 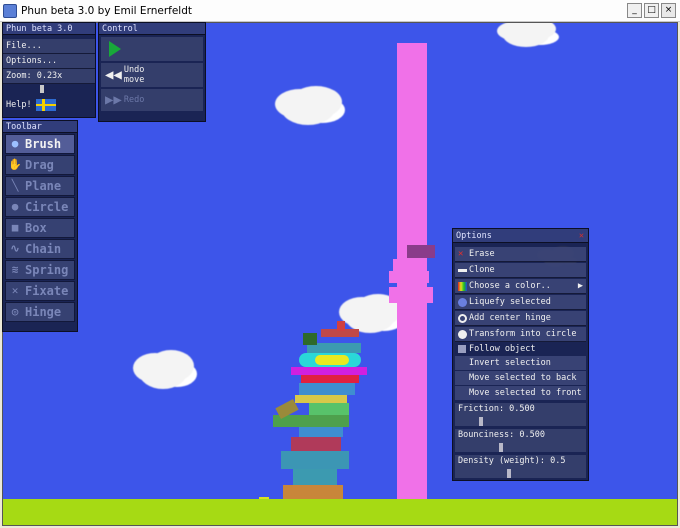 What do you see at coordinates (509, 473) in the screenshot?
I see `density-slider-handle` at bounding box center [509, 473].